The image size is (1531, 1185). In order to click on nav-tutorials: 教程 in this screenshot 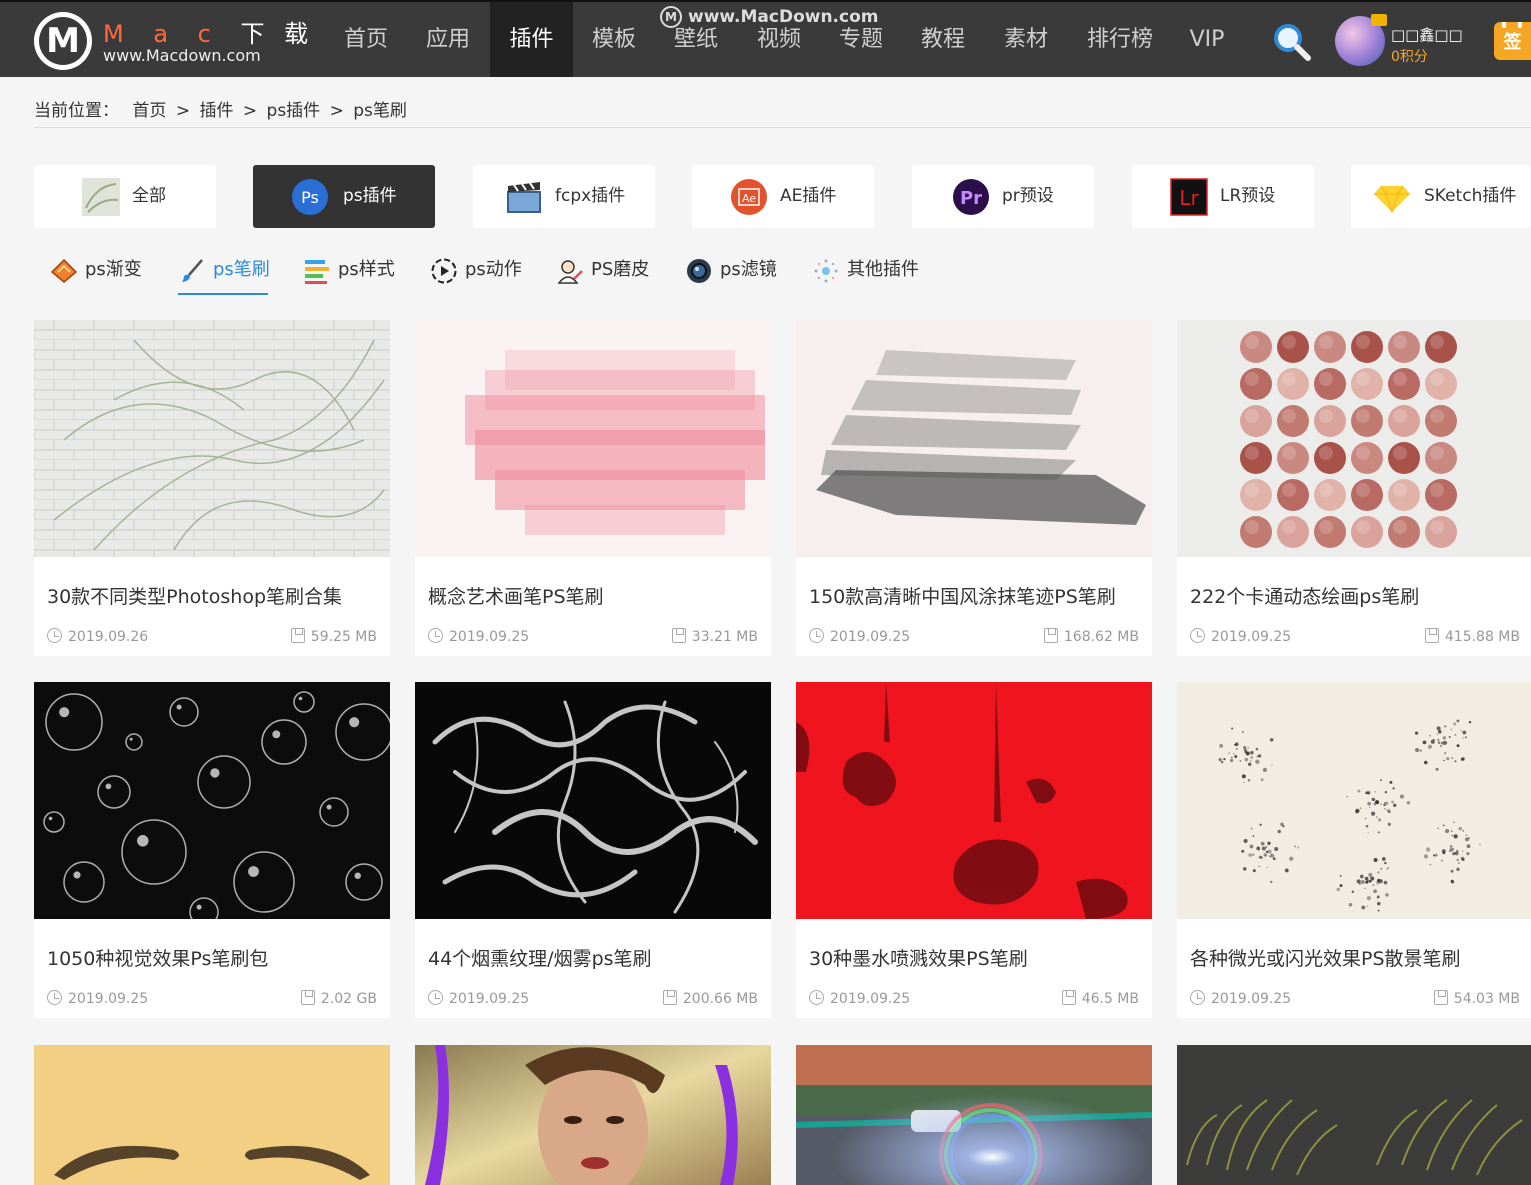, I will do `click(943, 39)`.